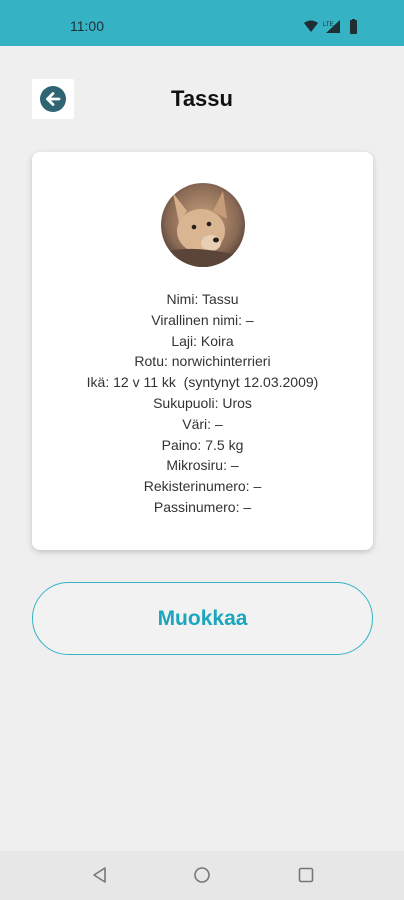 This screenshot has width=404, height=900. What do you see at coordinates (202, 299) in the screenshot?
I see `detail-name: Nimi: Tassu` at bounding box center [202, 299].